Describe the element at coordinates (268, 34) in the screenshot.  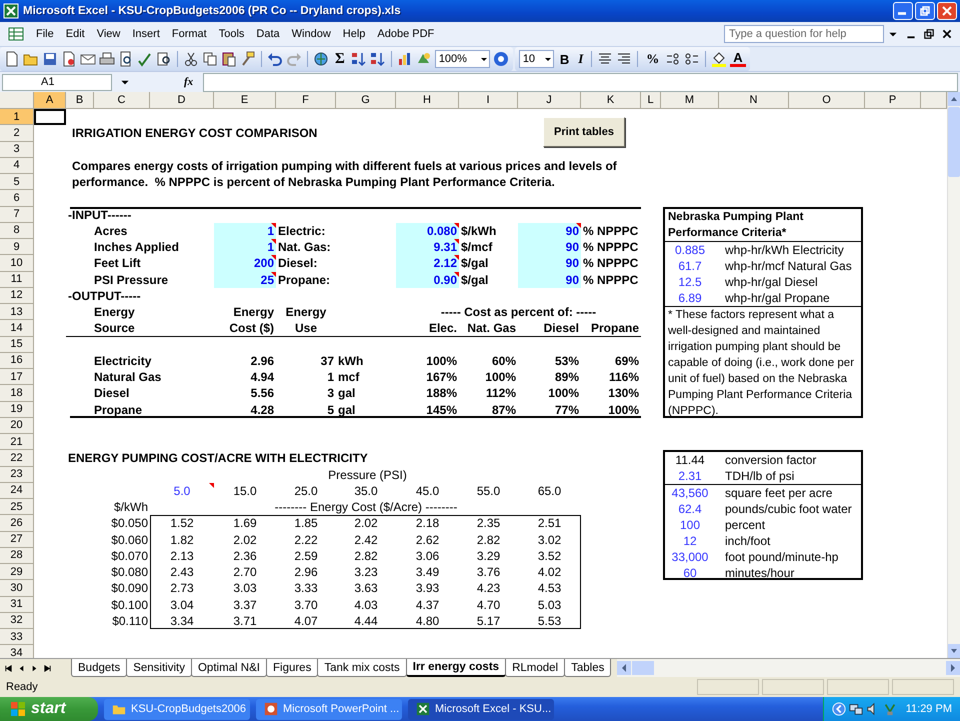
I see `menu-item: Data` at that location.